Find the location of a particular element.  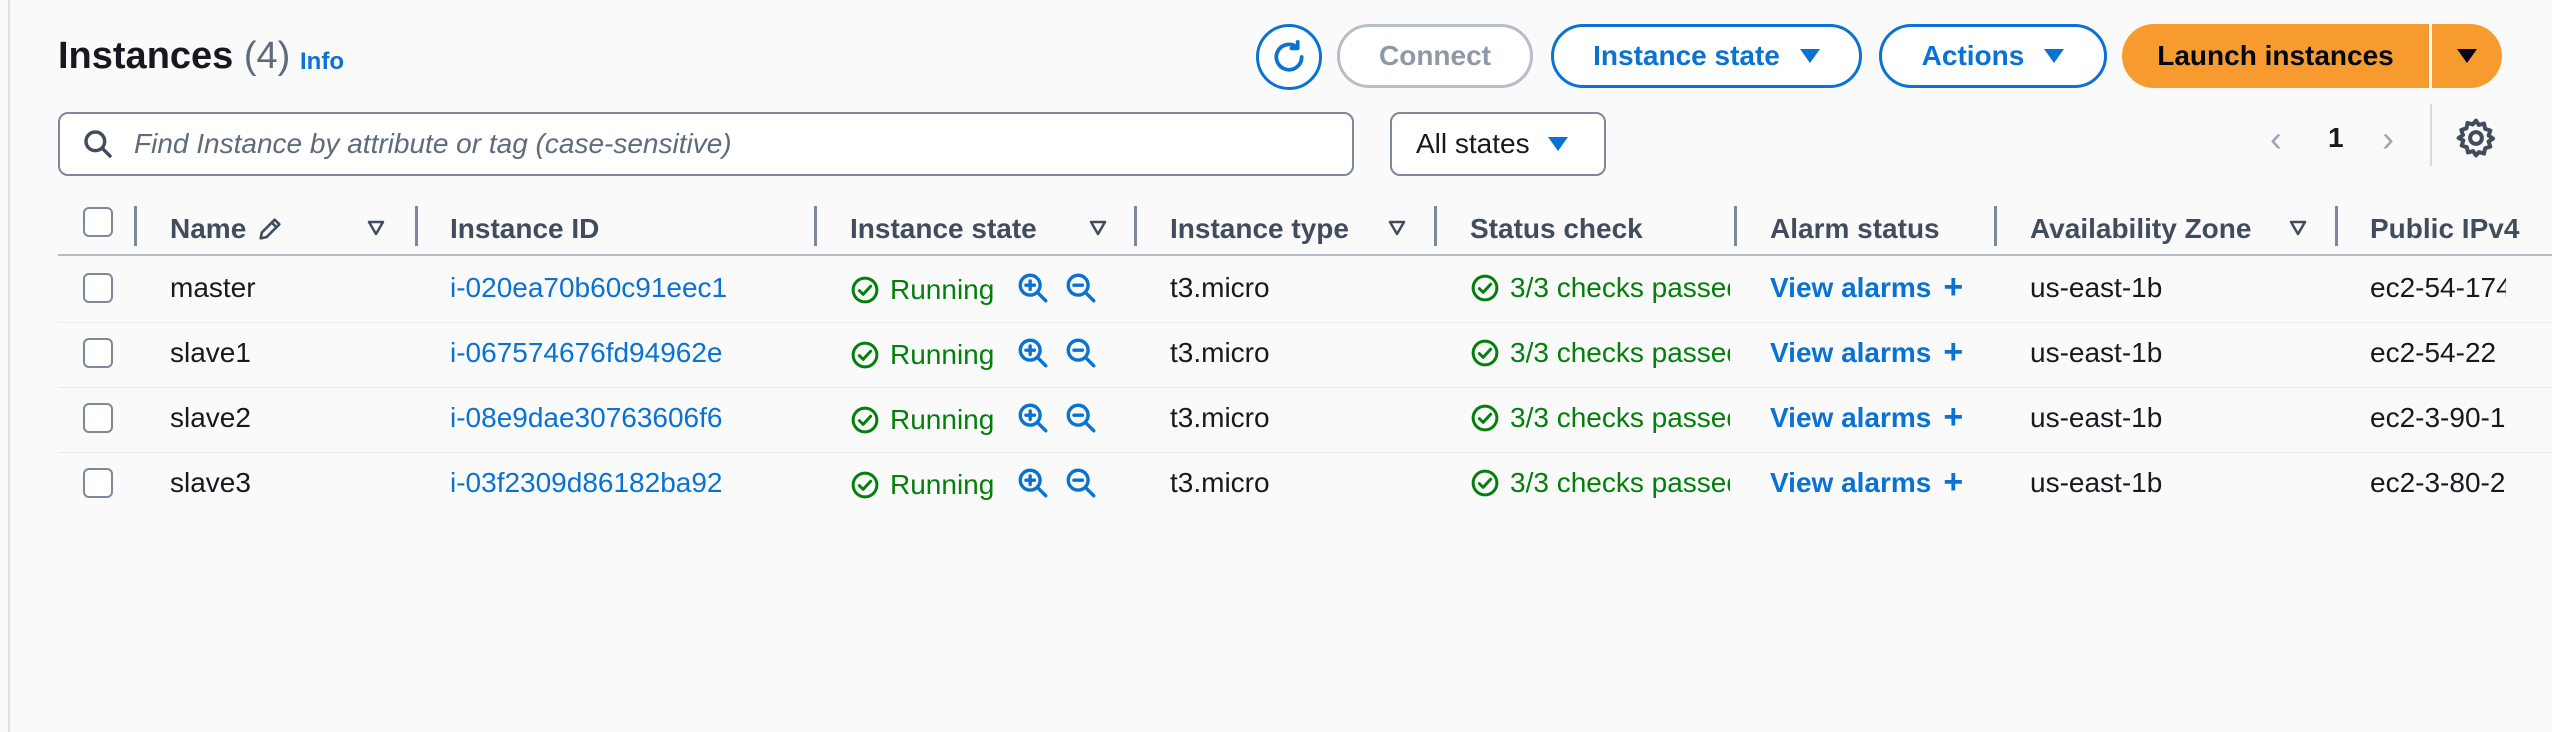

instance-state-button-label: Instance state is located at coordinates (1686, 55).